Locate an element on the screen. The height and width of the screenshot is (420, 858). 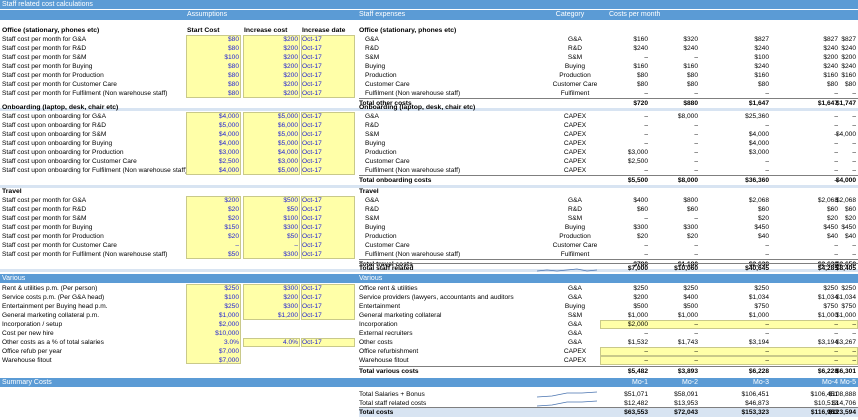
start-cost-input: – is located at coordinates (213, 245).